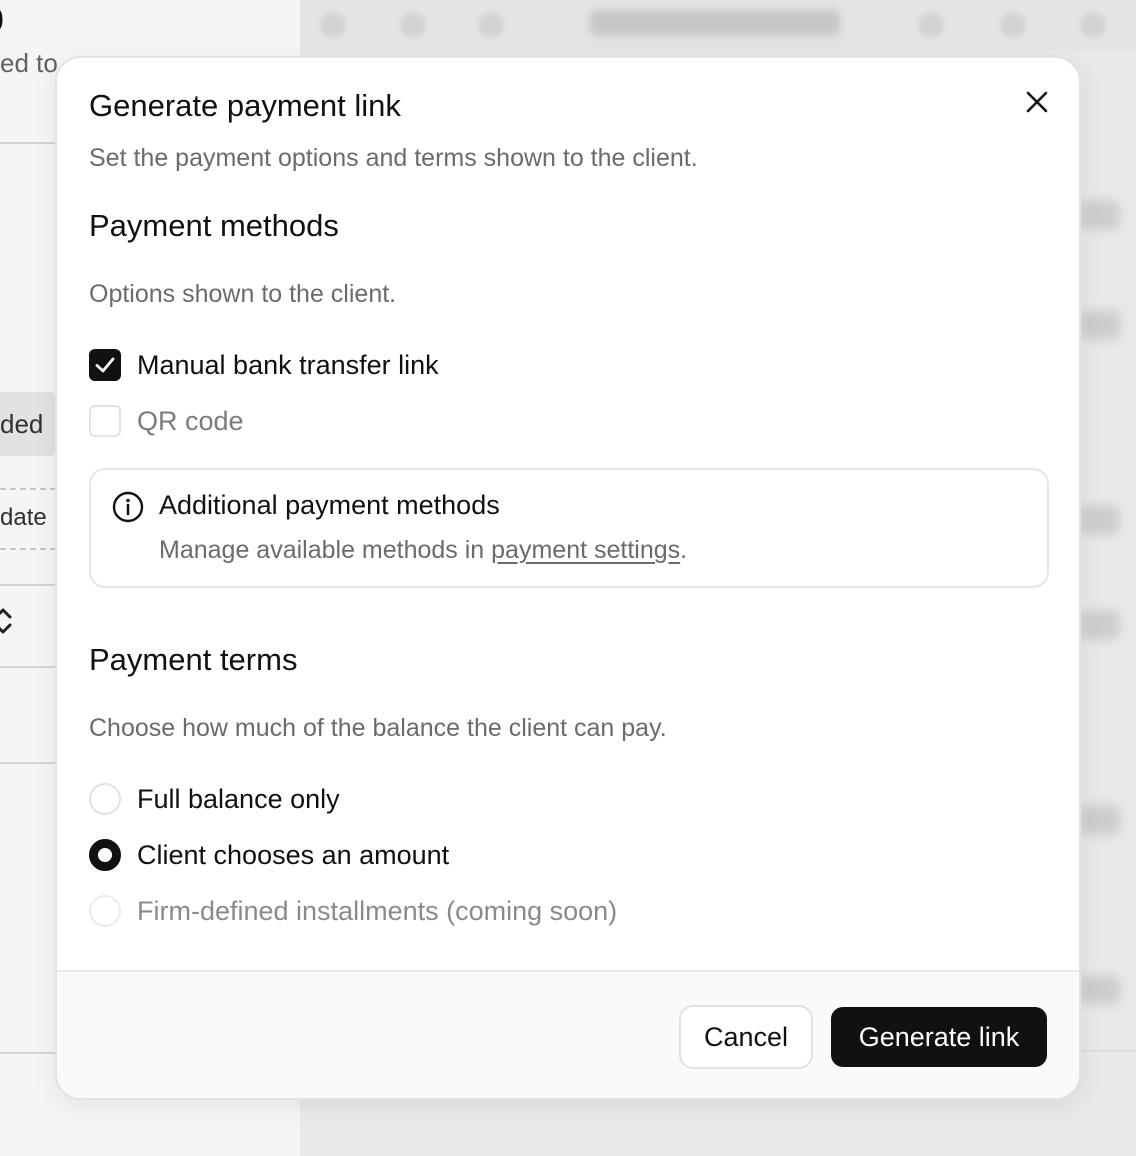  I want to click on option-client-chooses-amount: Client chooses an amount, so click(269, 855).